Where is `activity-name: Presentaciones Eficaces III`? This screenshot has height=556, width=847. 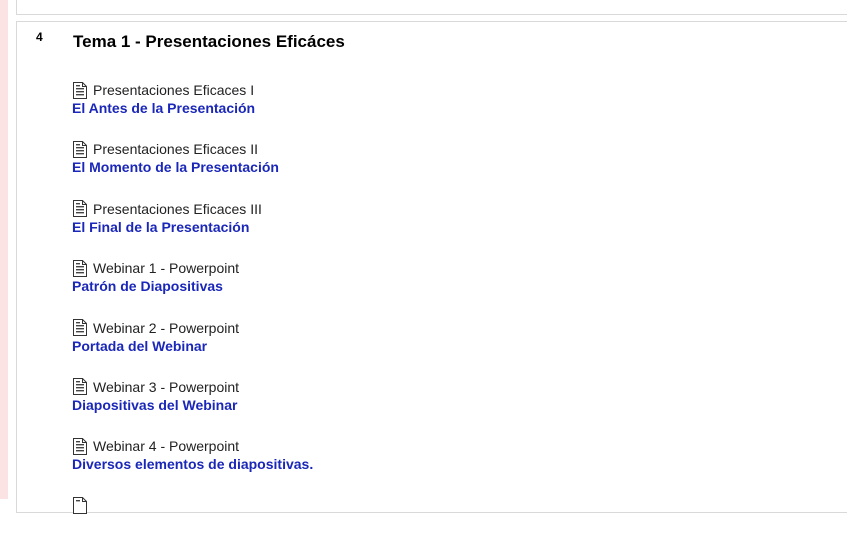
activity-name: Presentaciones Eficaces III is located at coordinates (177, 208).